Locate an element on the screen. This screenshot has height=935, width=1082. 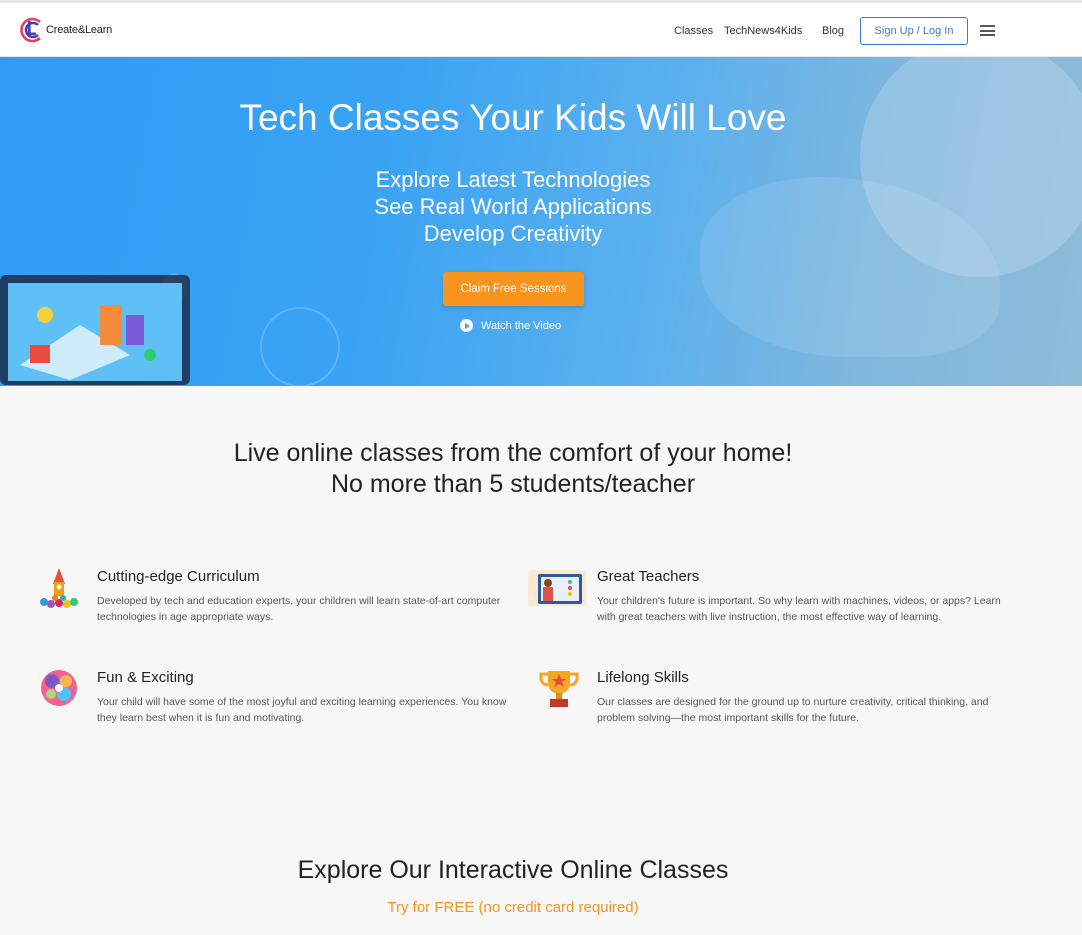
explore-heading: Explore Our Interactive Online Classes is located at coordinates (513, 870).